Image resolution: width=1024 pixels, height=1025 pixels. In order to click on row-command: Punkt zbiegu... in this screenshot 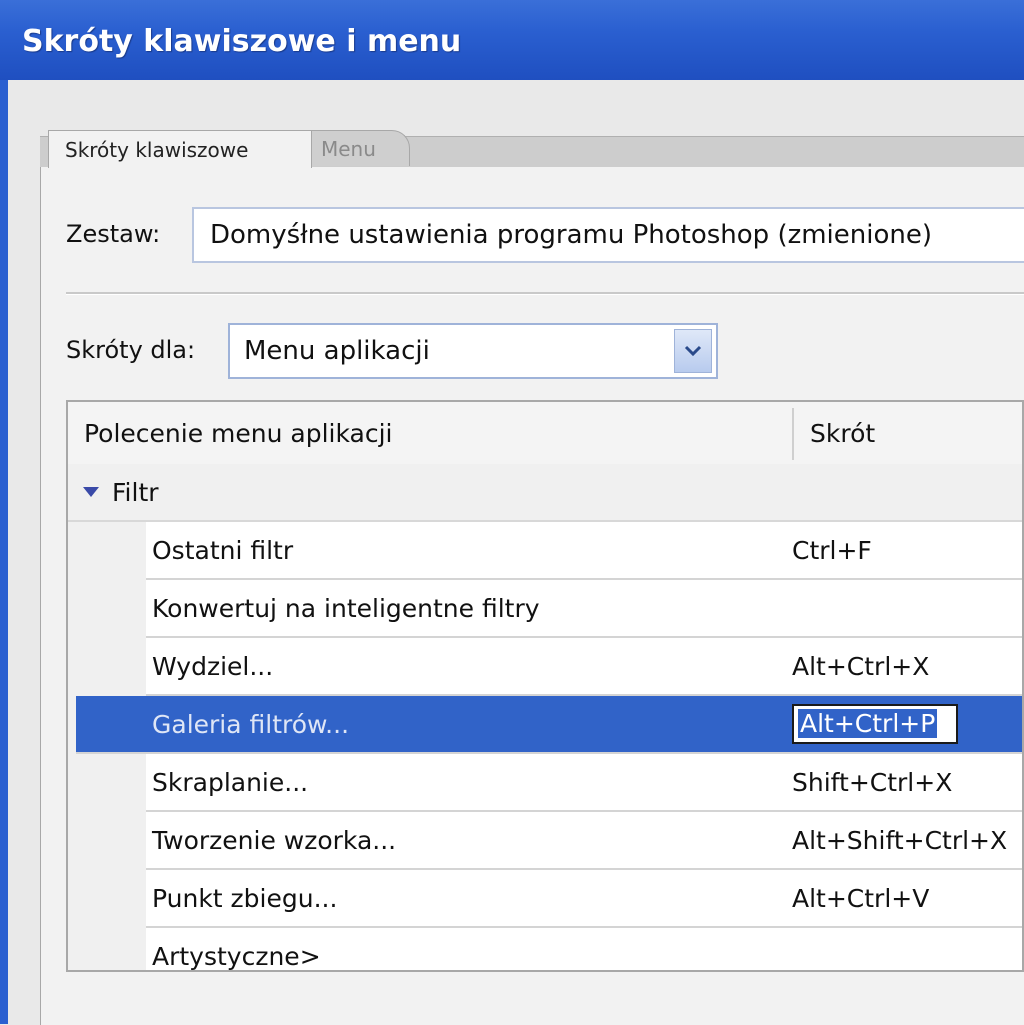, I will do `click(245, 898)`.